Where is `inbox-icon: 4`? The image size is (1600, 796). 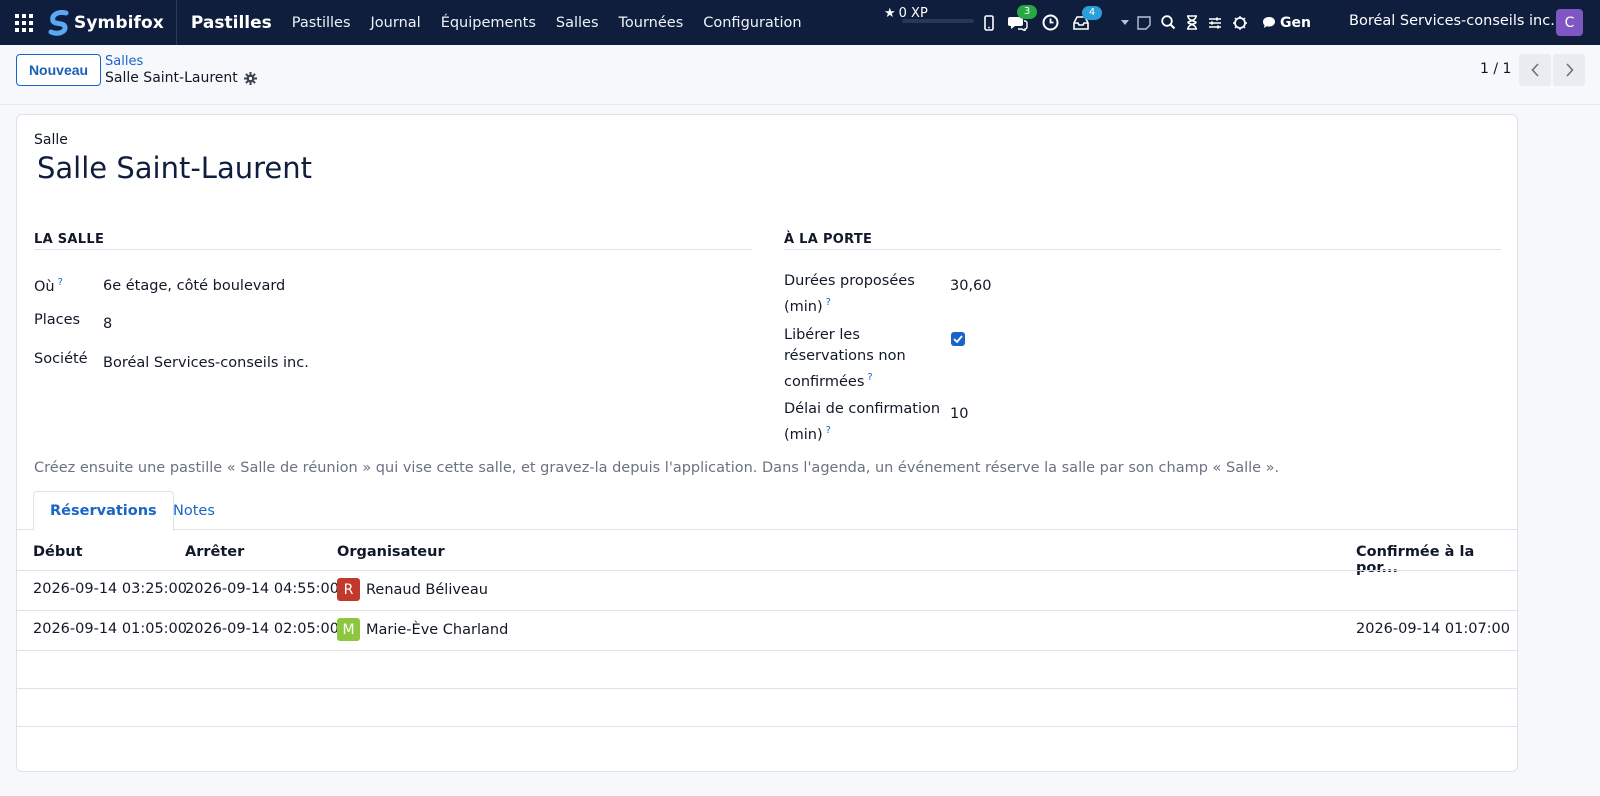 inbox-icon: 4 is located at coordinates (1087, 17).